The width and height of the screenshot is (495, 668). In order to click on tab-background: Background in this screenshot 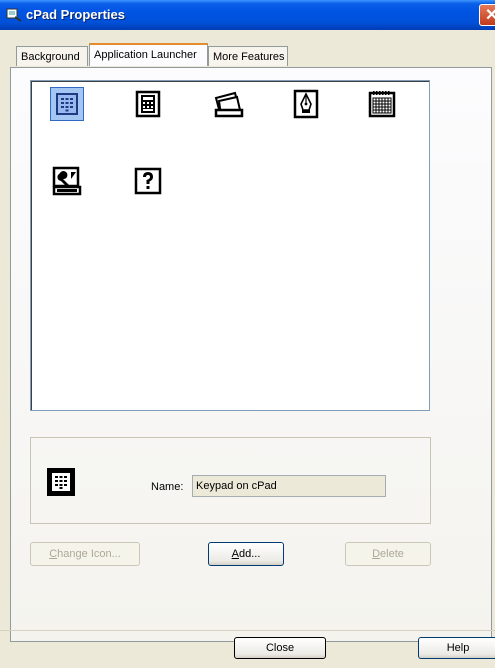, I will do `click(52, 56)`.